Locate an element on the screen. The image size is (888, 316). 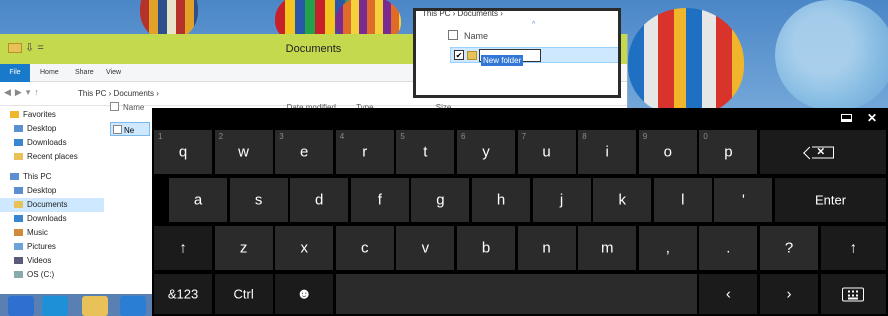
key-d: d is located at coordinates (319, 200).